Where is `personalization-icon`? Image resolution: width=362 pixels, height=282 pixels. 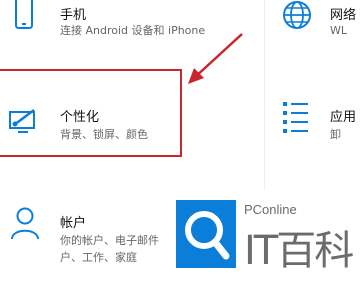 personalization-icon is located at coordinates (22, 121).